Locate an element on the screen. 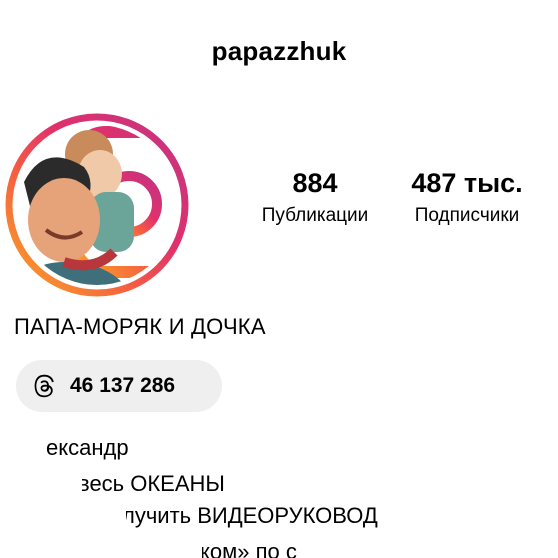 The width and height of the screenshot is (558, 558). threads-badge: 46 137 286 is located at coordinates (119, 386).